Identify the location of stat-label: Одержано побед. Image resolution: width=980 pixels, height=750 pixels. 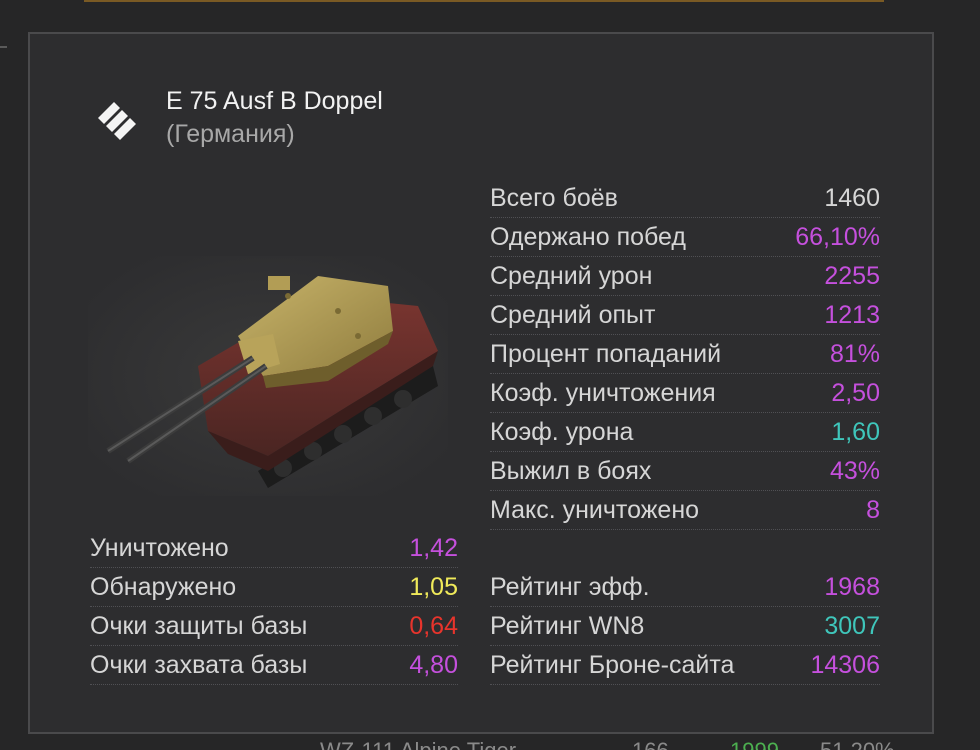
(588, 237).